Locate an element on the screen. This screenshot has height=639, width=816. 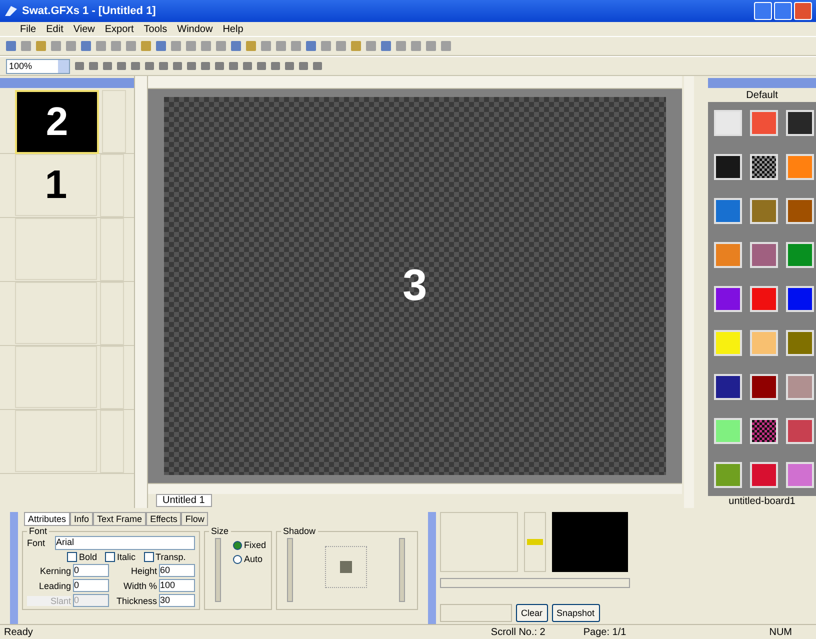
canvas-number: 3 is located at coordinates (415, 286).